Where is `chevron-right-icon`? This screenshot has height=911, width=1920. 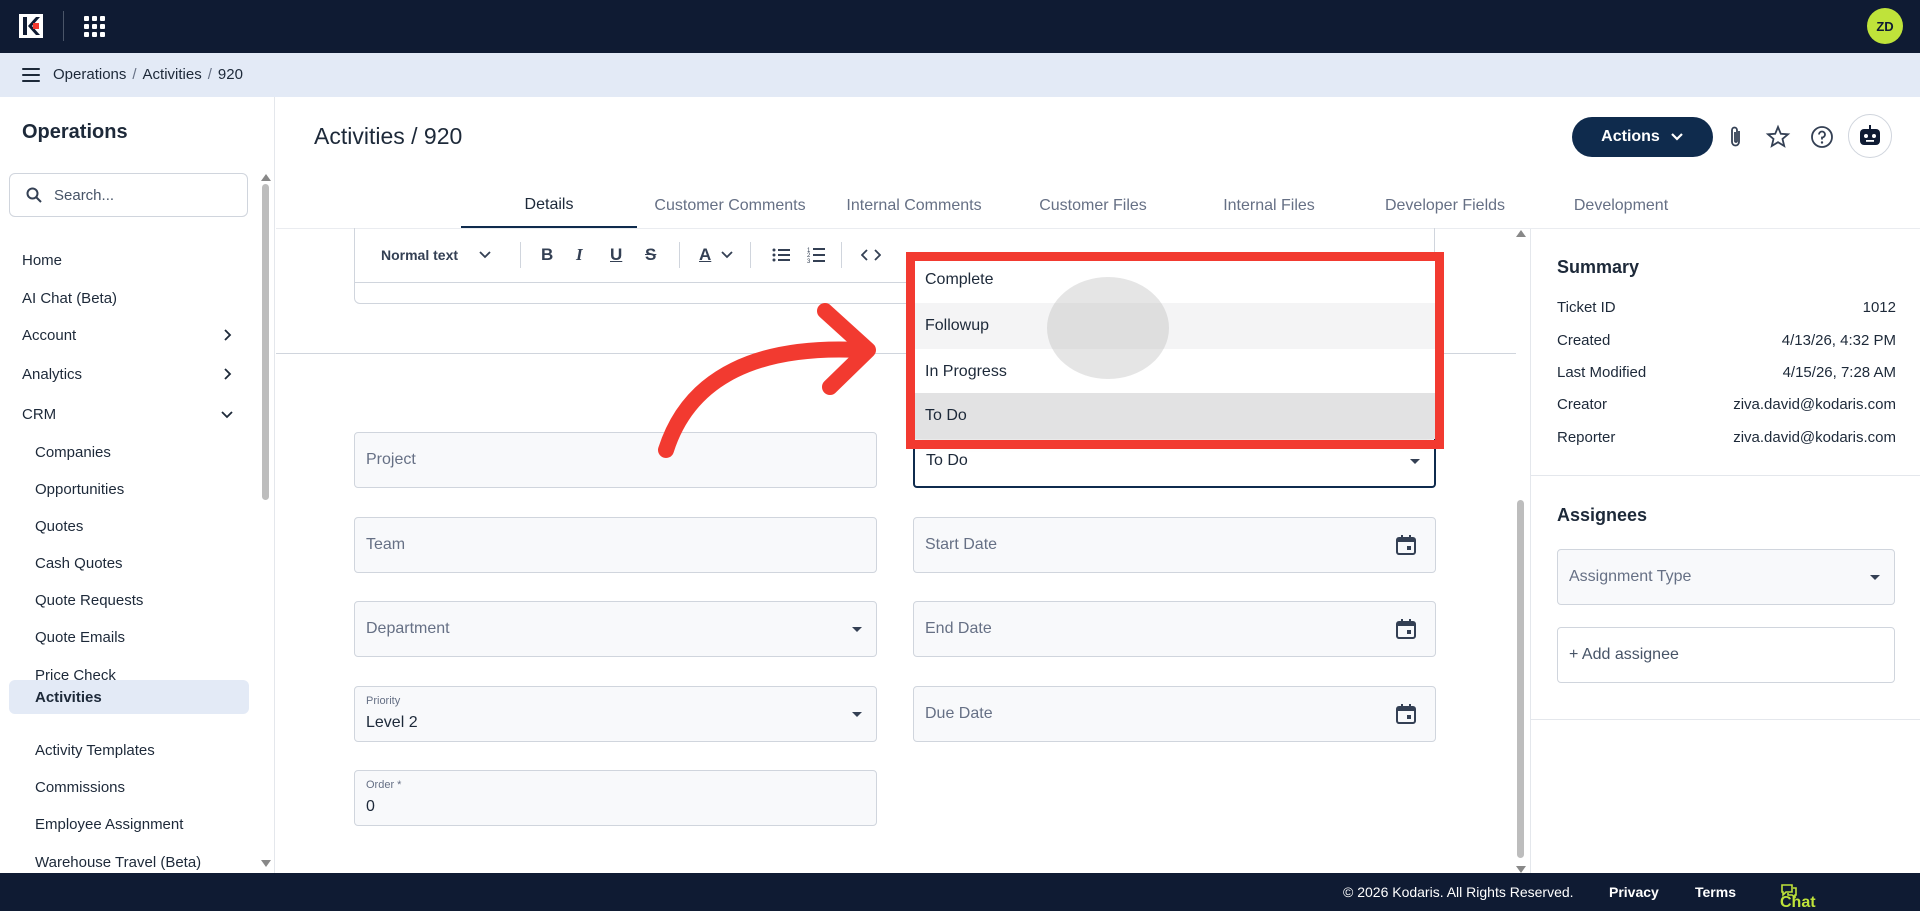 chevron-right-icon is located at coordinates (228, 374).